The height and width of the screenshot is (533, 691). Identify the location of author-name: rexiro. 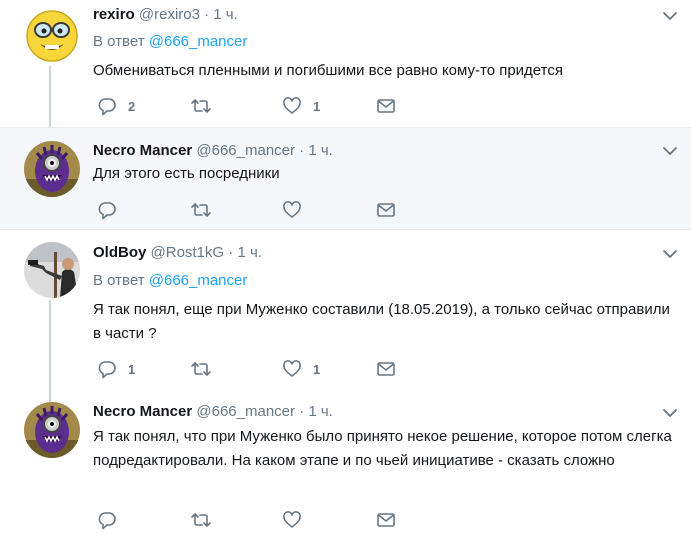
(114, 14).